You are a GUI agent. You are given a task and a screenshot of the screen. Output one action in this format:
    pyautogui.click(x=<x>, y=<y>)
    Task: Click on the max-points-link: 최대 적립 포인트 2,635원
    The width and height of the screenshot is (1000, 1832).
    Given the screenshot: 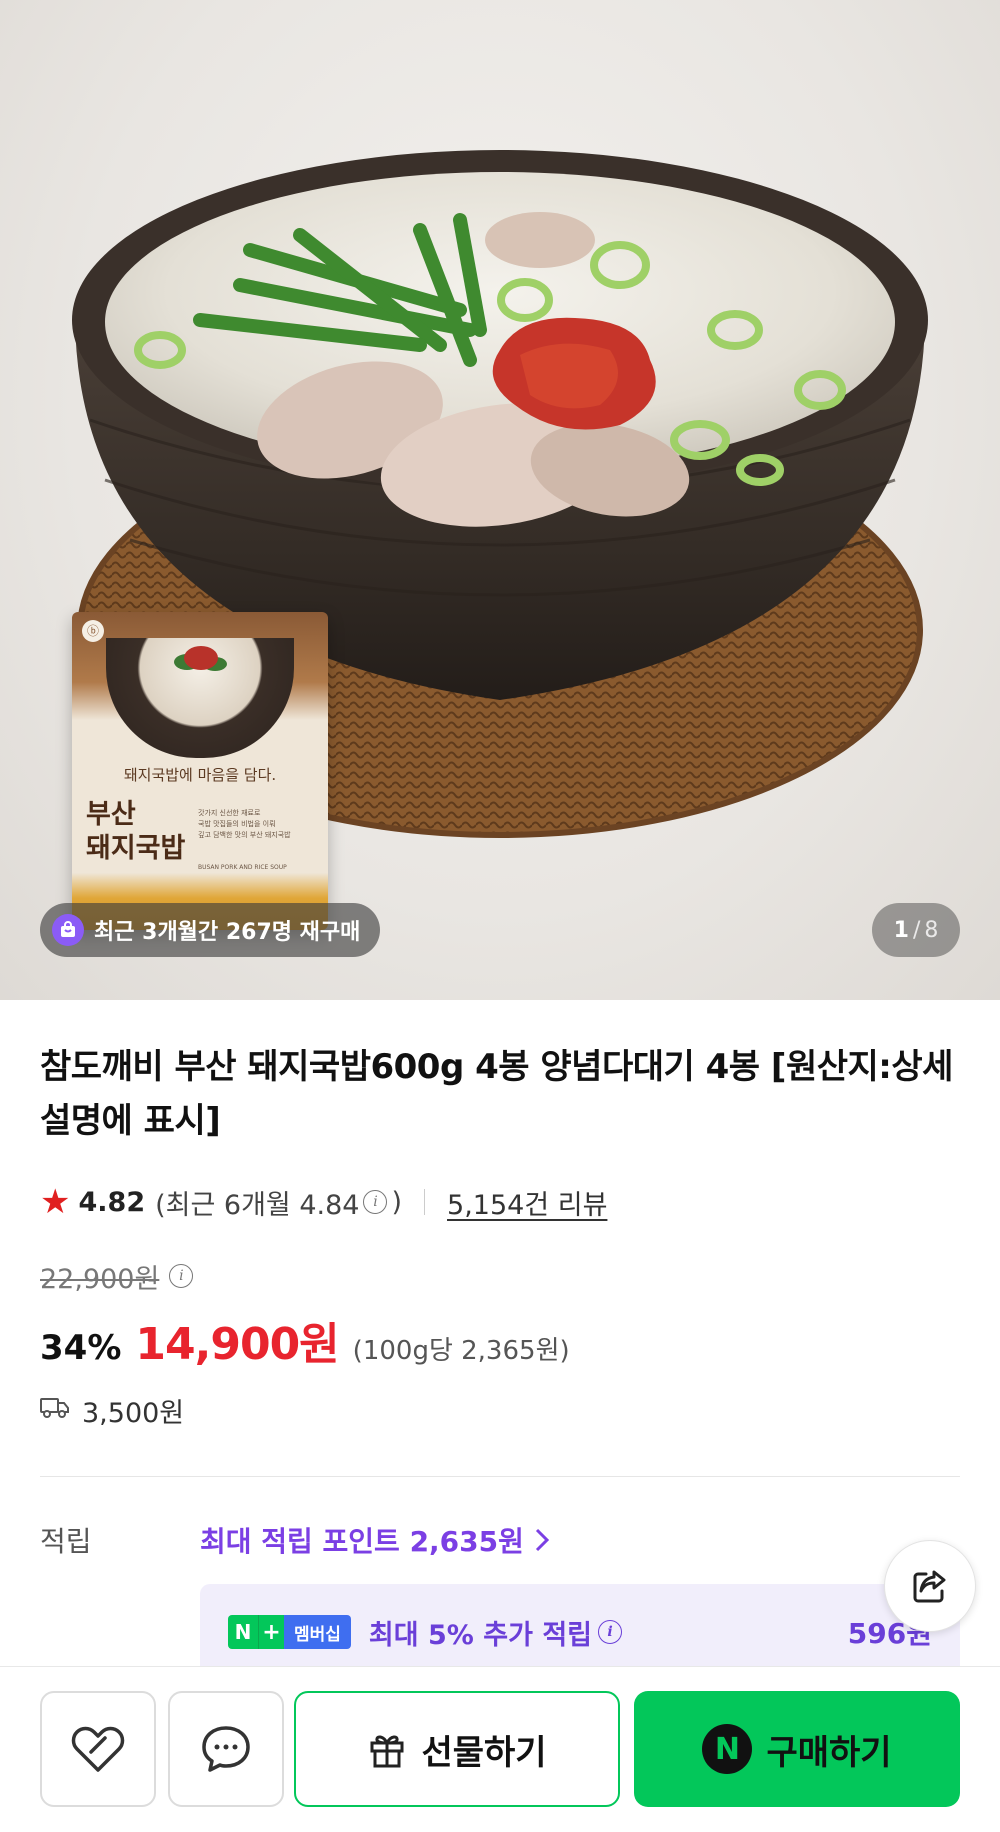 What is the action you would take?
    pyautogui.click(x=375, y=1540)
    